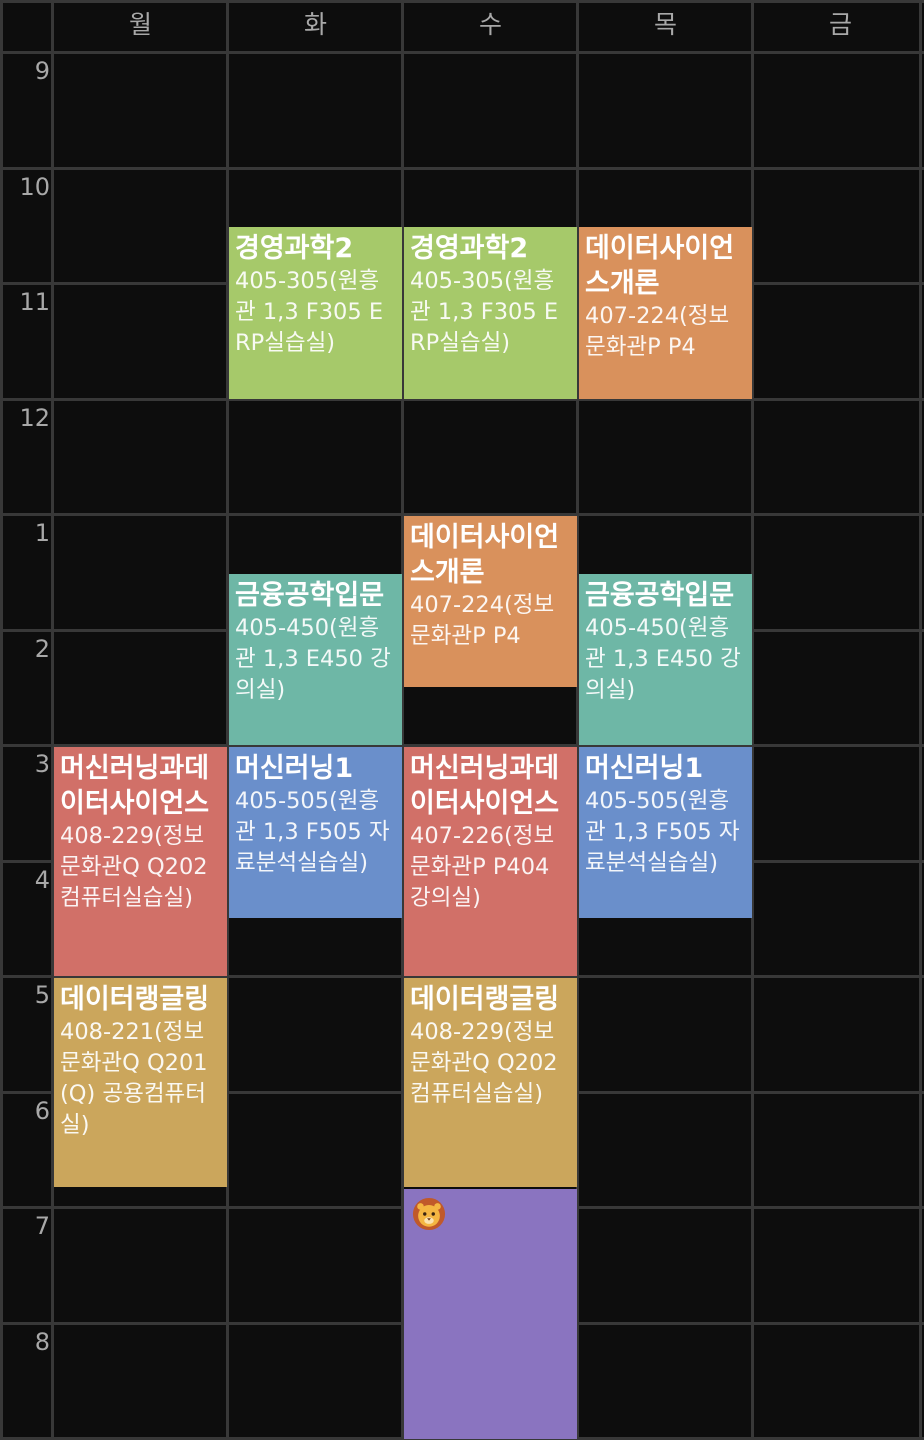  What do you see at coordinates (34, 186) in the screenshot?
I see `hour-label-10: 10` at bounding box center [34, 186].